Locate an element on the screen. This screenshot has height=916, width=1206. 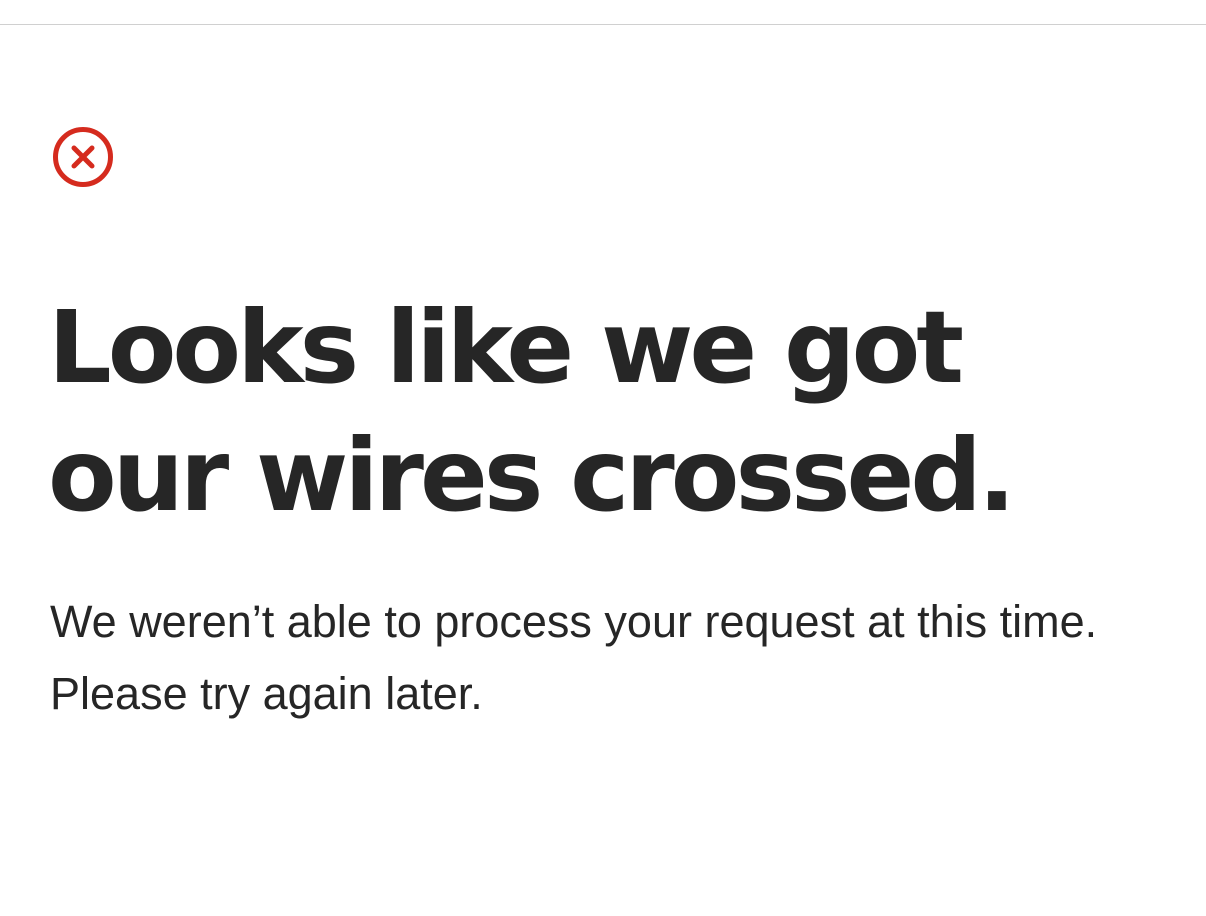
top-divider is located at coordinates (603, 24).